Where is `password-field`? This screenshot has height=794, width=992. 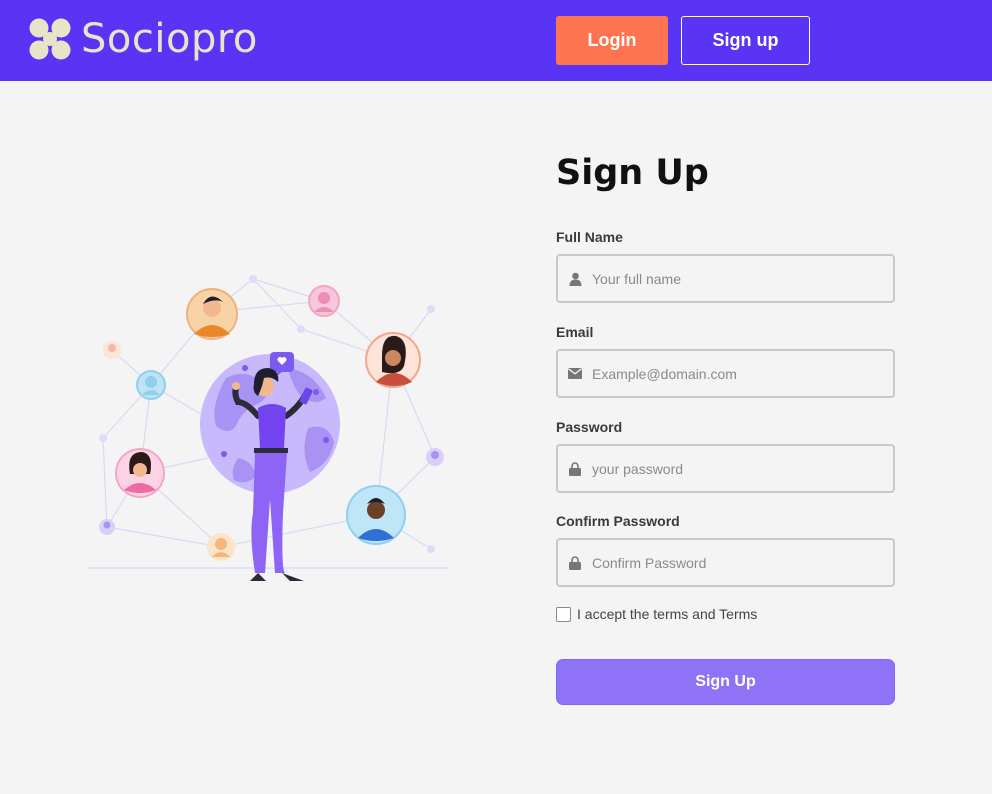
password-field is located at coordinates (725, 468).